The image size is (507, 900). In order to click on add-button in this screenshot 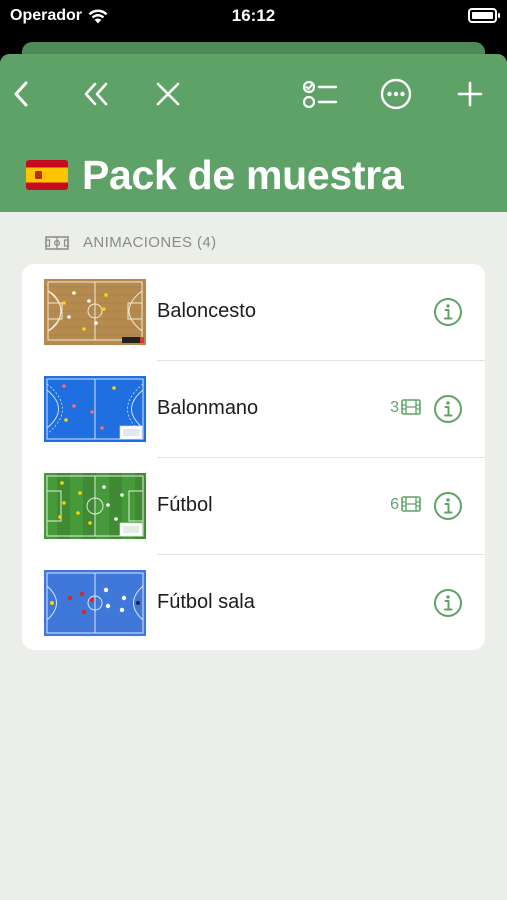, I will do `click(470, 94)`.